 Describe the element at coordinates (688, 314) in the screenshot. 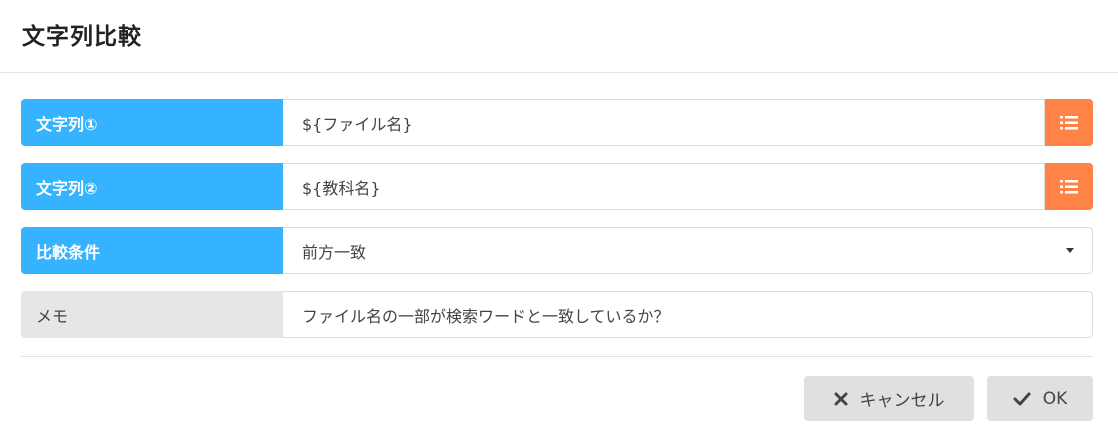

I see `memo-input: ファイル名の一部が検索ワードと一致しているか？` at that location.